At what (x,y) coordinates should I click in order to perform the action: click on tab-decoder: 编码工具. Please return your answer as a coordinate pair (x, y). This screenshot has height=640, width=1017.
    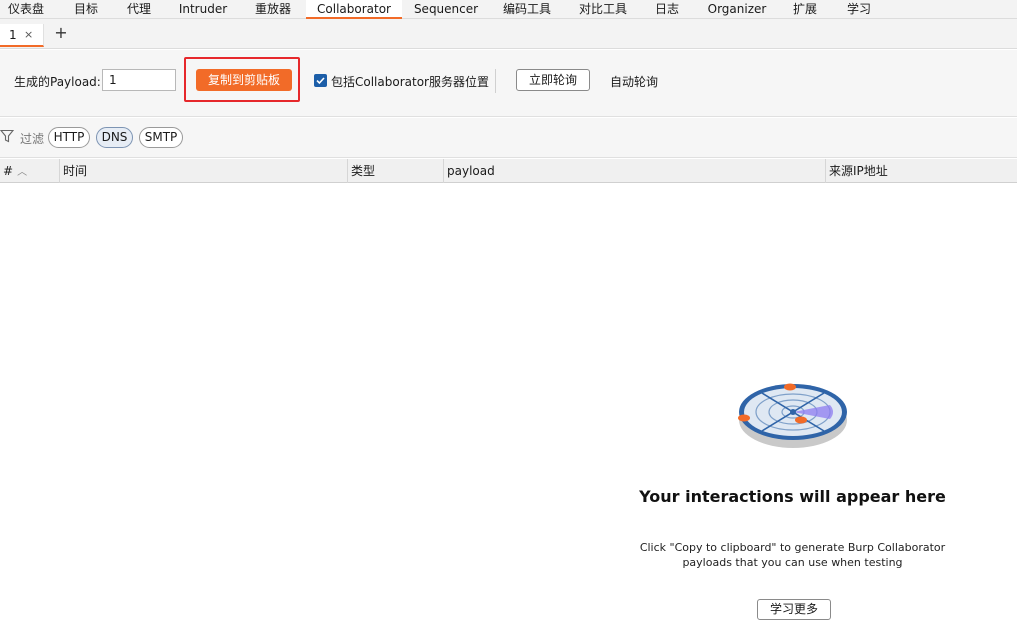
    Looking at the image, I should click on (527, 9).